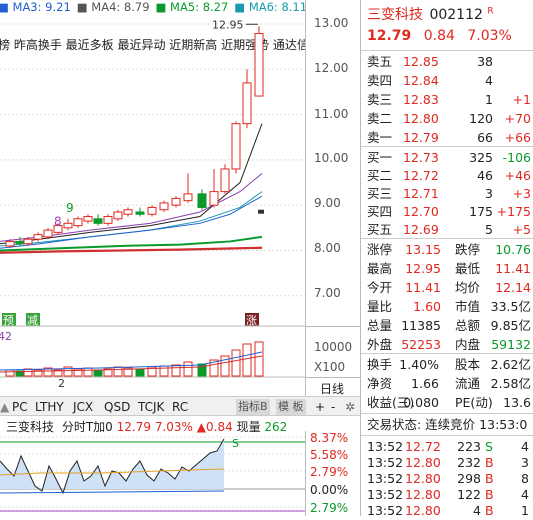  Describe the element at coordinates (510, 306) in the screenshot. I see `stat-value: 33.5亿` at that location.